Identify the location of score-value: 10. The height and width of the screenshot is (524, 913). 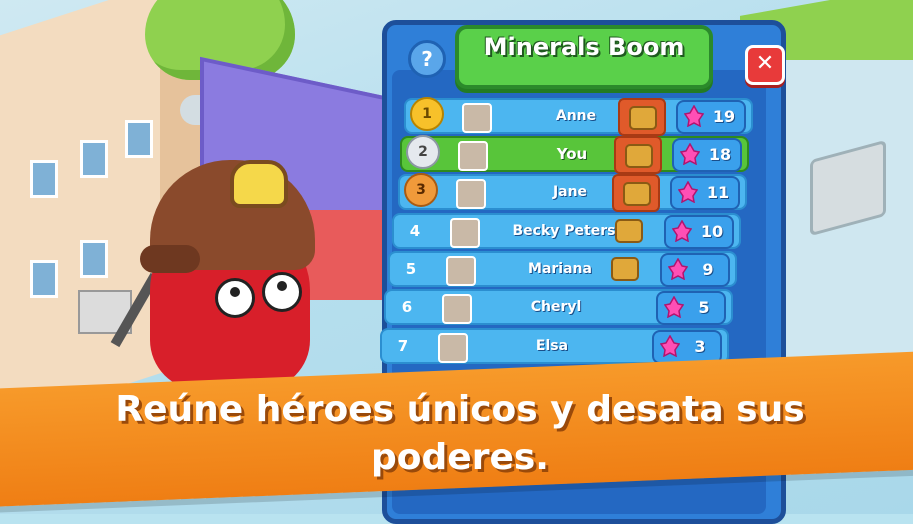
(712, 231).